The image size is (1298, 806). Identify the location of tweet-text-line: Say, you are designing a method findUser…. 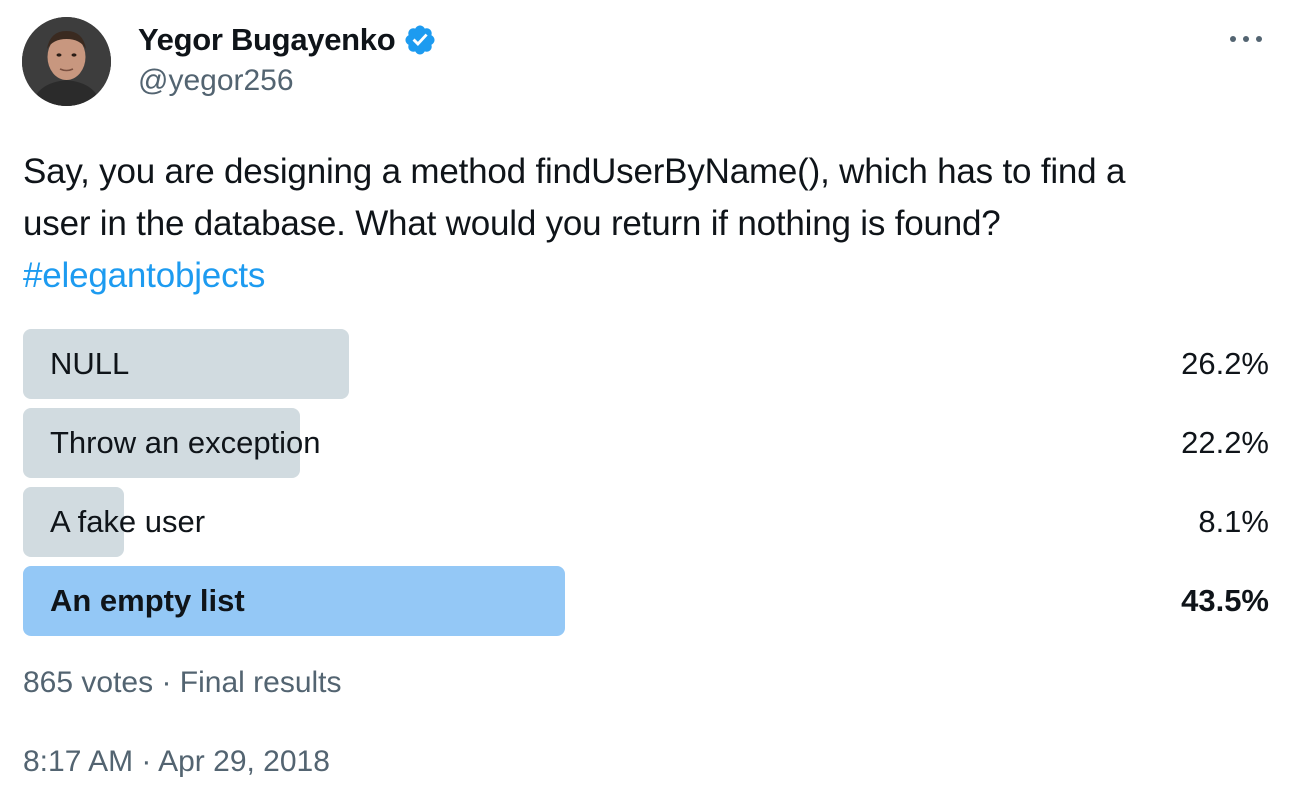
(574, 171).